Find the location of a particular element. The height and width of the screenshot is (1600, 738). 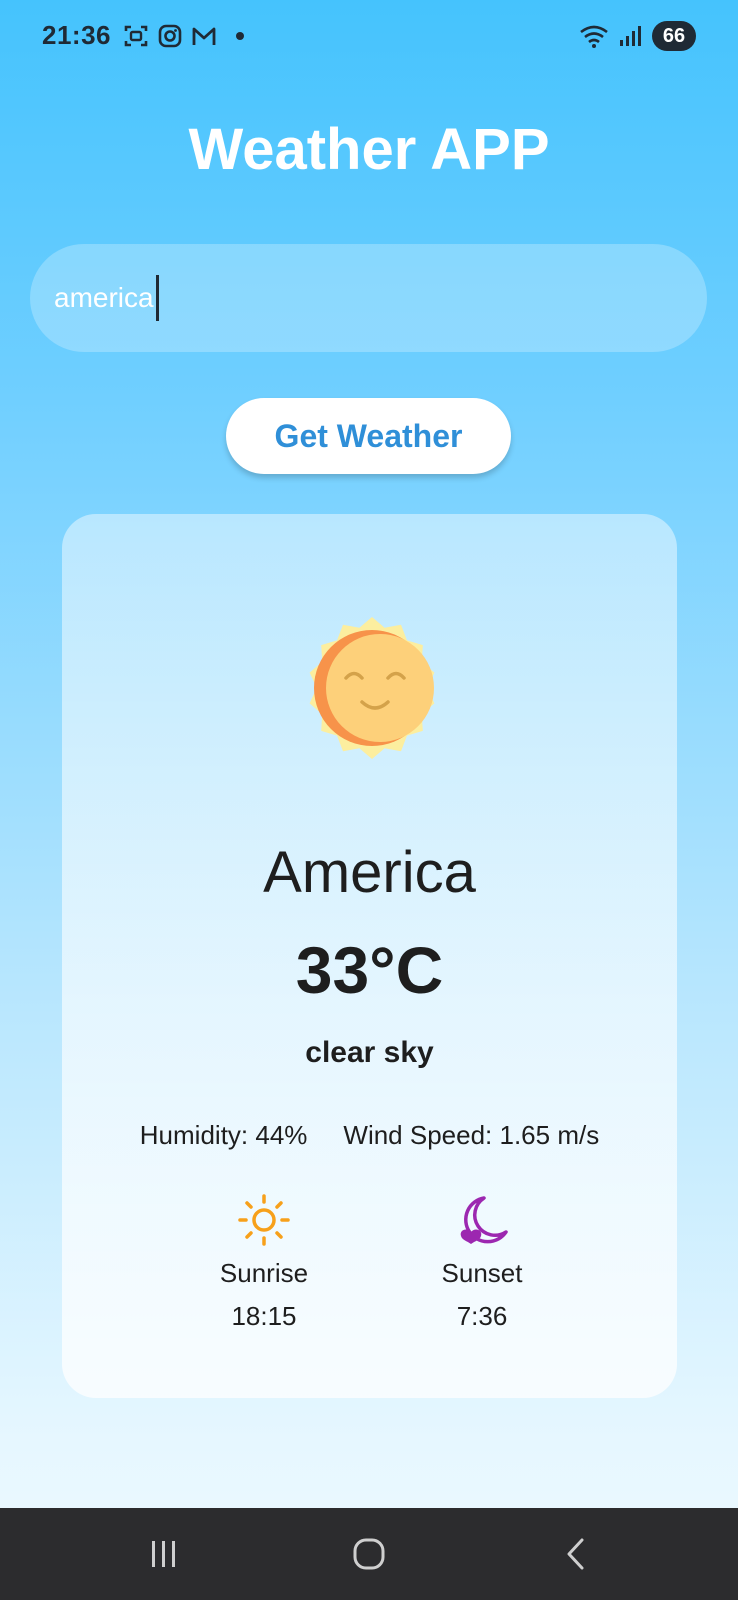

weather-stats: Humidity: 44% Wind Speed: 1.65 m/s is located at coordinates (369, 1135).